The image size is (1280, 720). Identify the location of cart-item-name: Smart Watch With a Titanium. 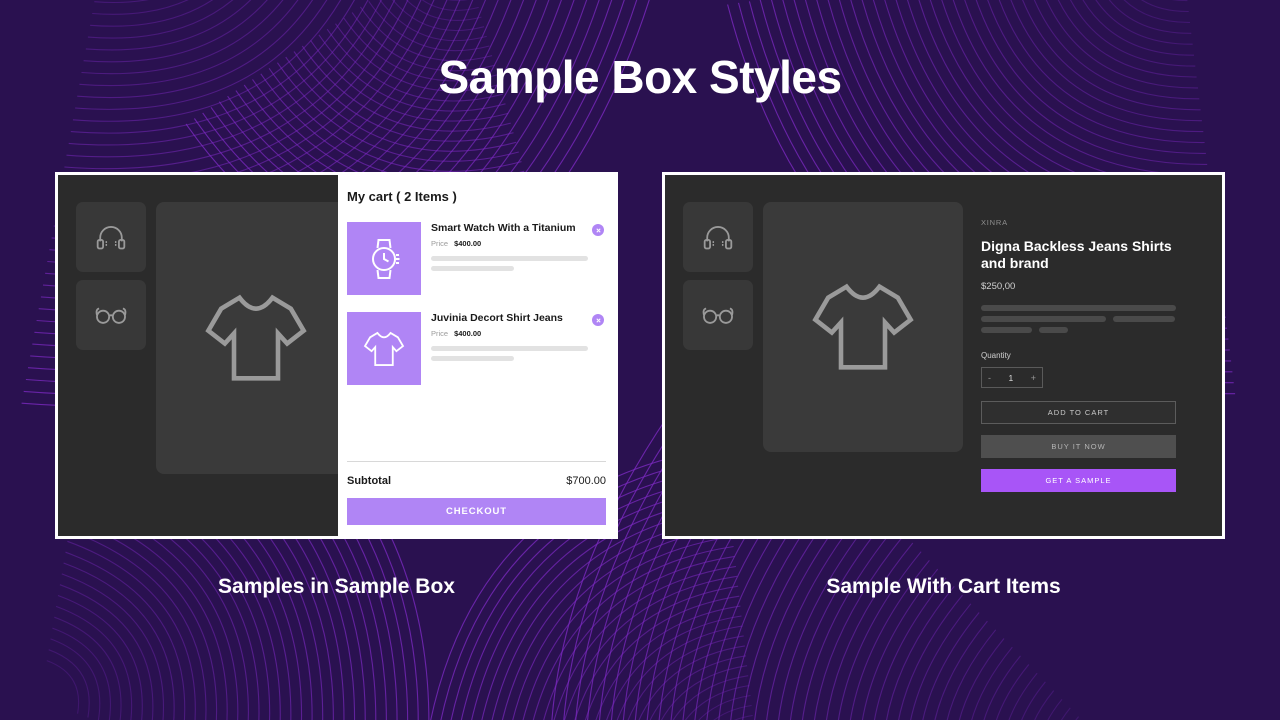
(503, 228).